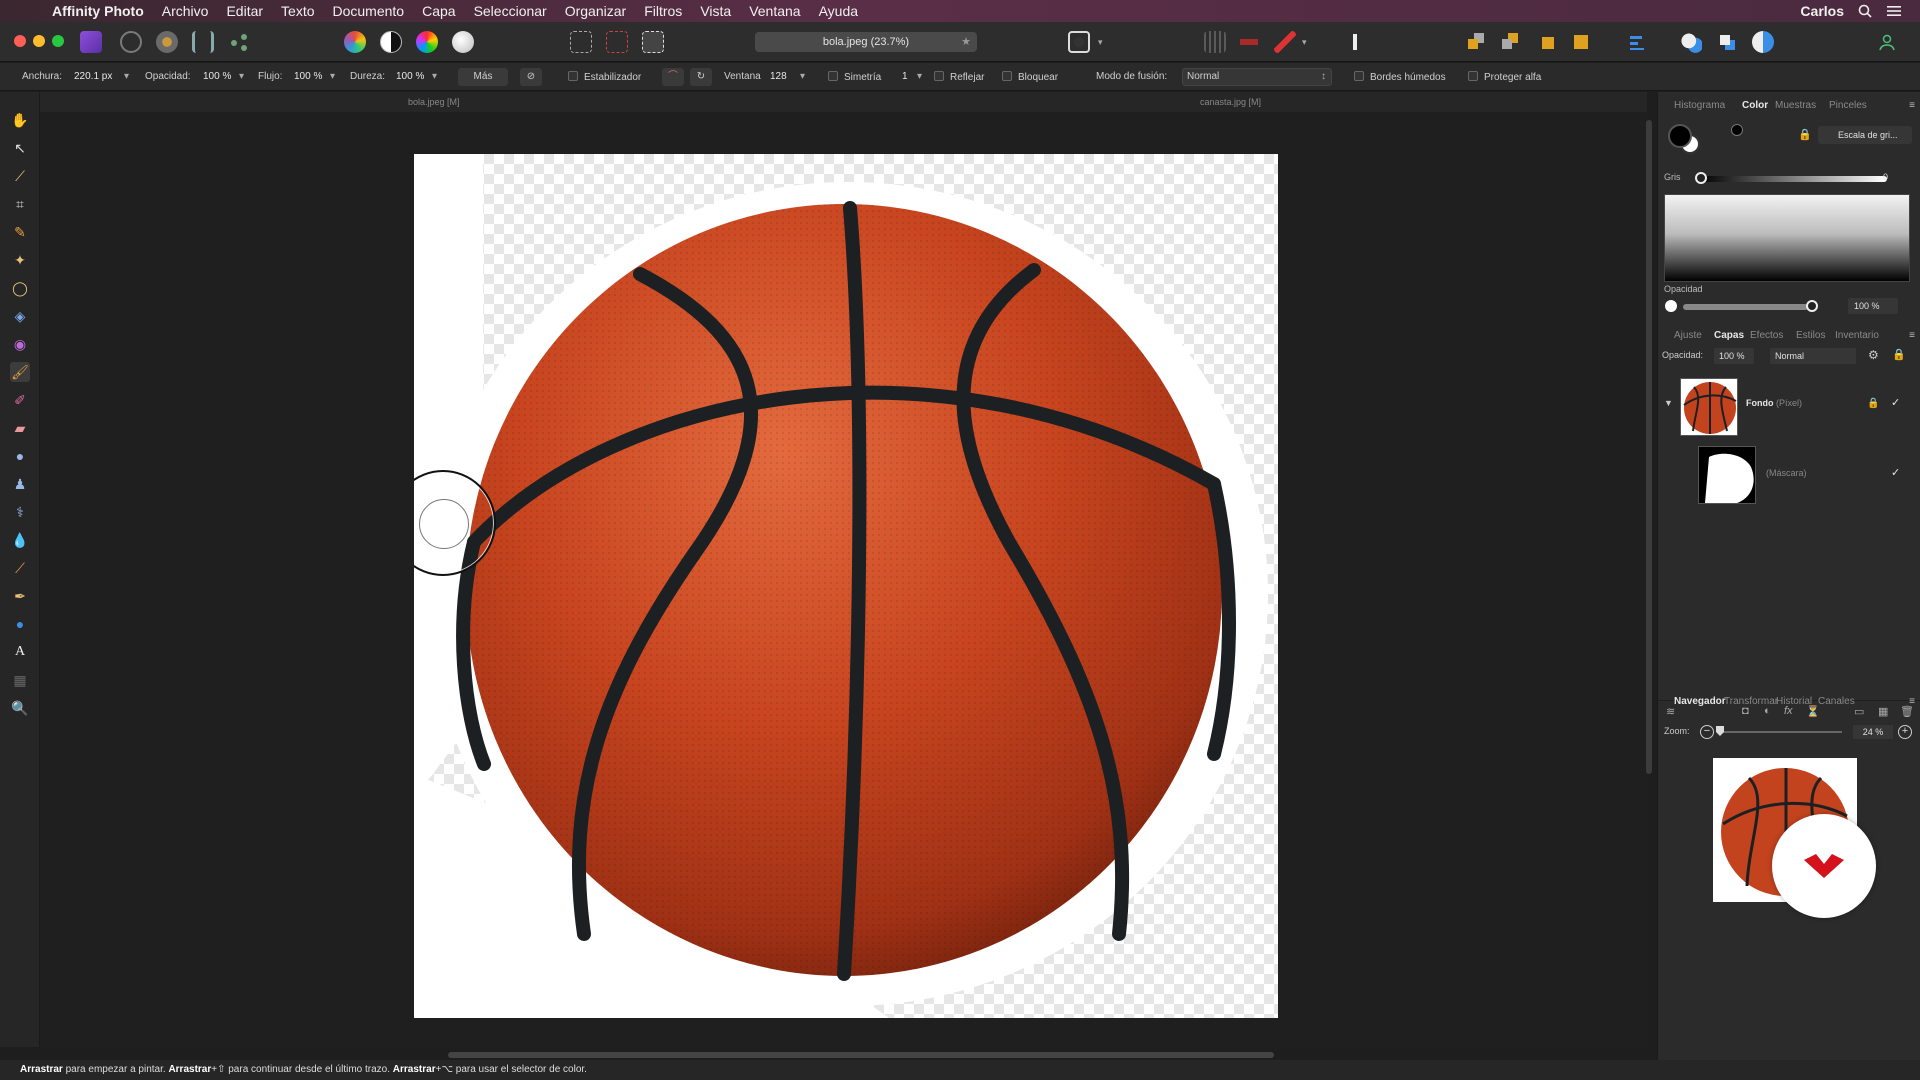  What do you see at coordinates (774, 11) in the screenshot?
I see `menu-ventana: Ventana` at bounding box center [774, 11].